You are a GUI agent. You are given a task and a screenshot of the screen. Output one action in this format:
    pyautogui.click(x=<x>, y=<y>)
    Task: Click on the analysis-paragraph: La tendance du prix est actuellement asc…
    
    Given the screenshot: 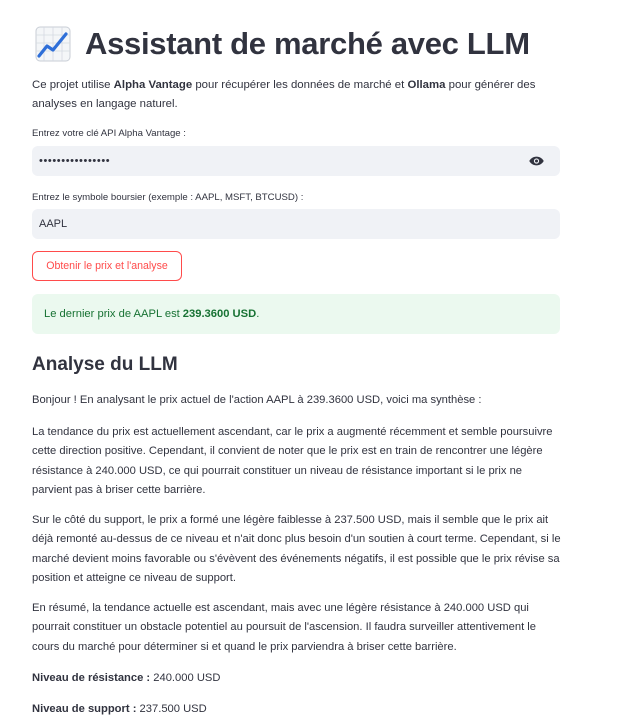 What is the action you would take?
    pyautogui.click(x=292, y=461)
    